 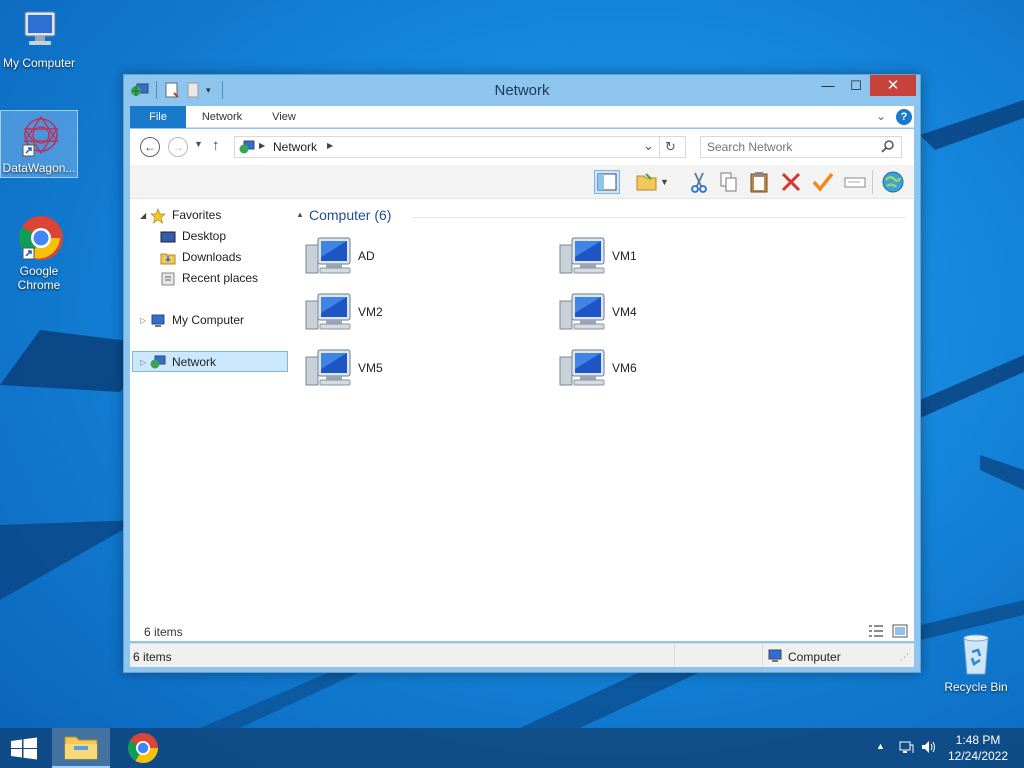 What do you see at coordinates (143, 215) in the screenshot?
I see `collapse-arrow-icon: ◢` at bounding box center [143, 215].